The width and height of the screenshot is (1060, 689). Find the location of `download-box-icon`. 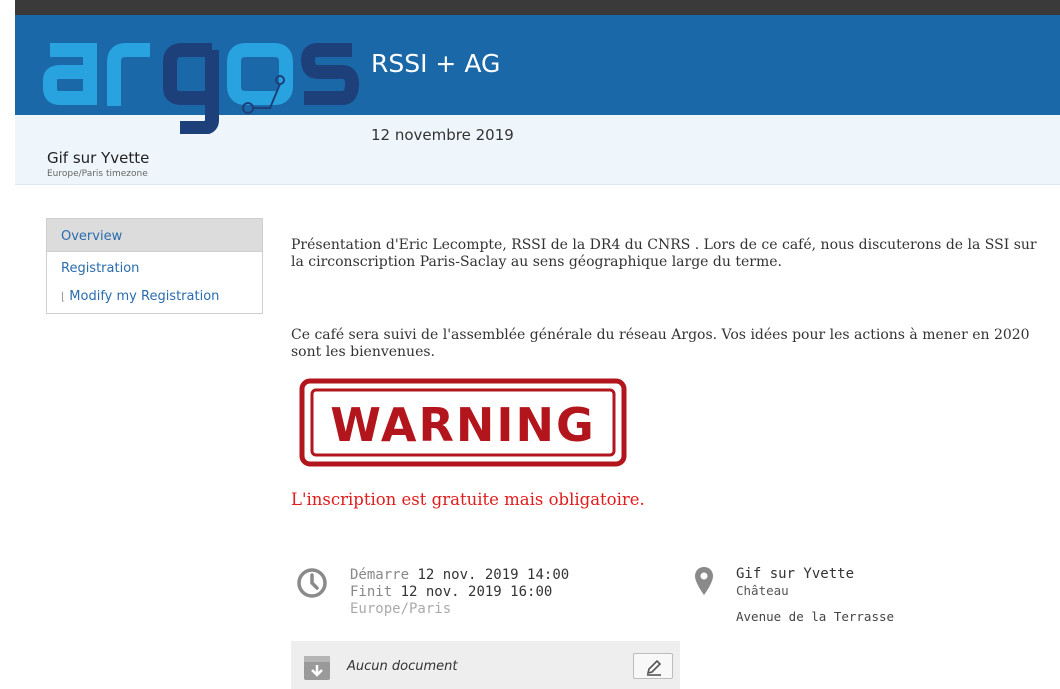

download-box-icon is located at coordinates (317, 668).